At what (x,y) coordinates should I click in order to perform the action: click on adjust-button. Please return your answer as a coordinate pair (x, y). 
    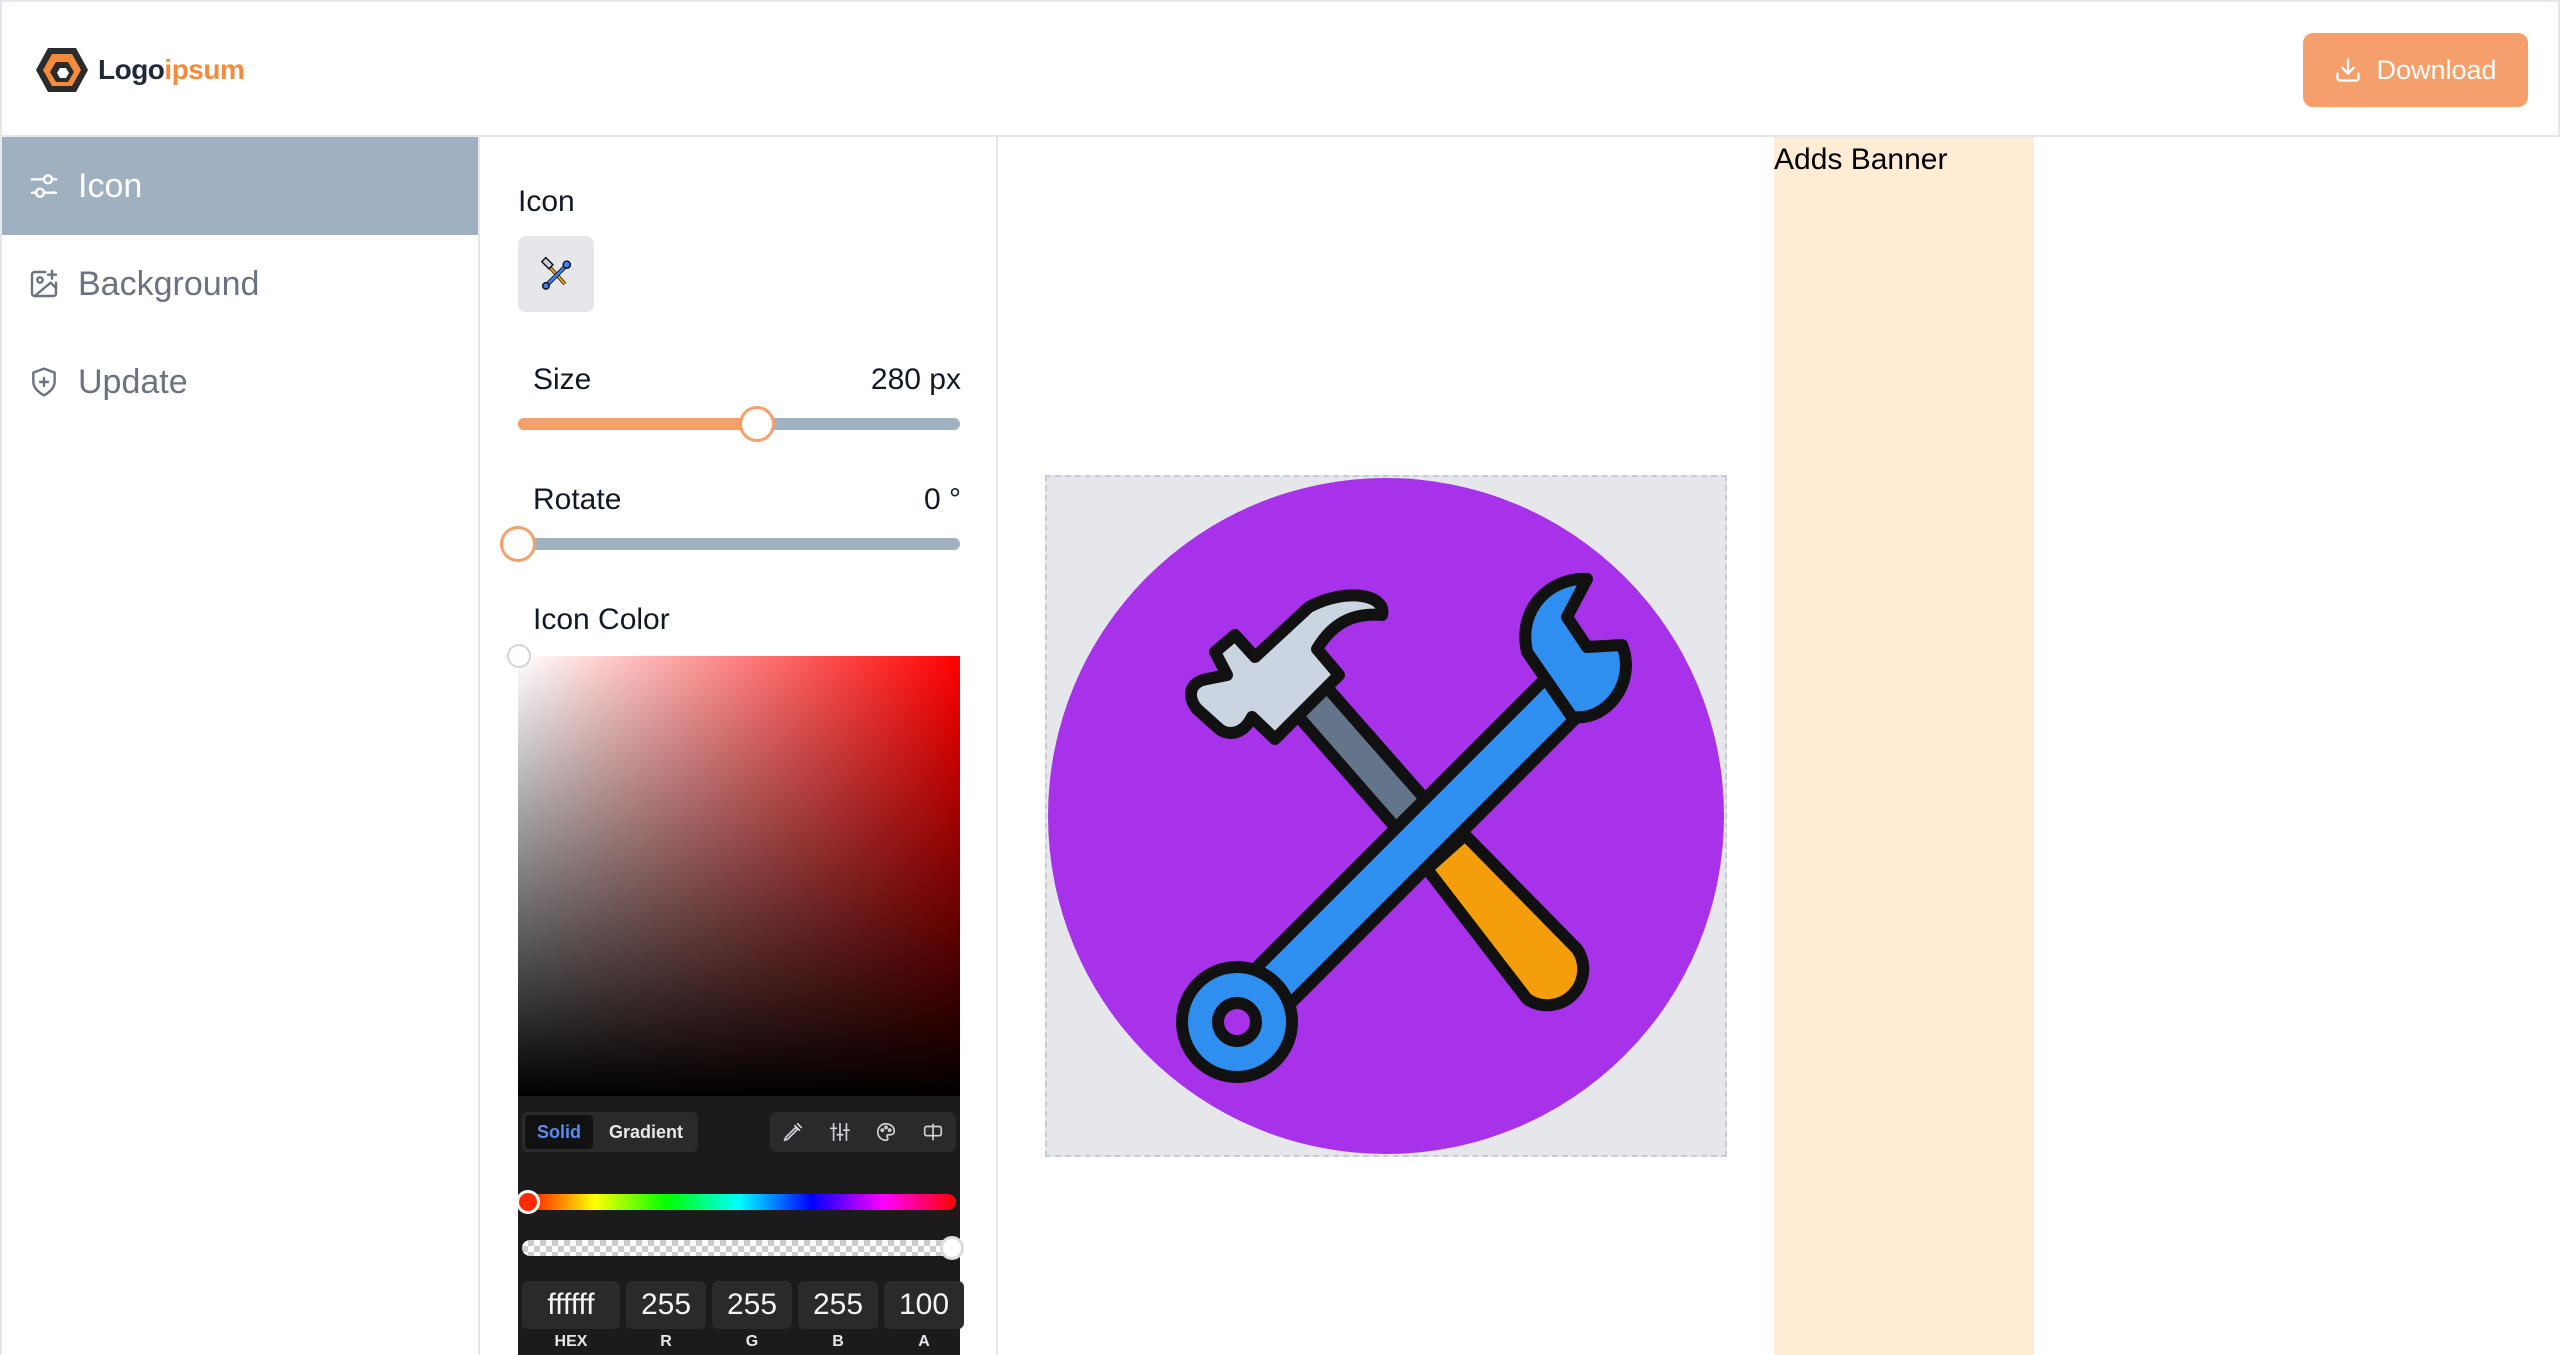
    Looking at the image, I should click on (840, 1132).